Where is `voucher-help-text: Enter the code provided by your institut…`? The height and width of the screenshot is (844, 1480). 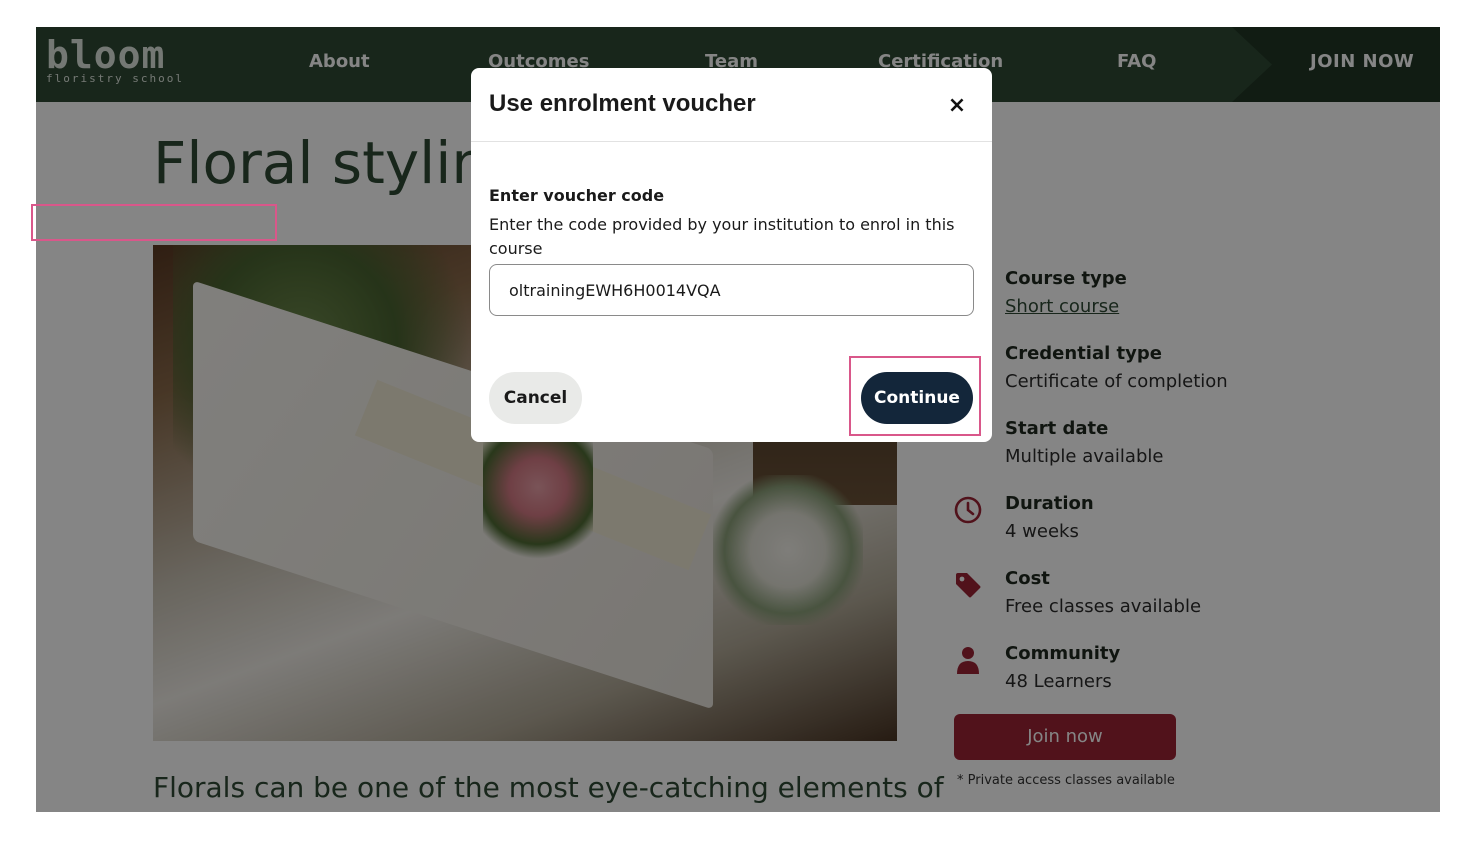 voucher-help-text: Enter the code provided by your institut… is located at coordinates (722, 236).